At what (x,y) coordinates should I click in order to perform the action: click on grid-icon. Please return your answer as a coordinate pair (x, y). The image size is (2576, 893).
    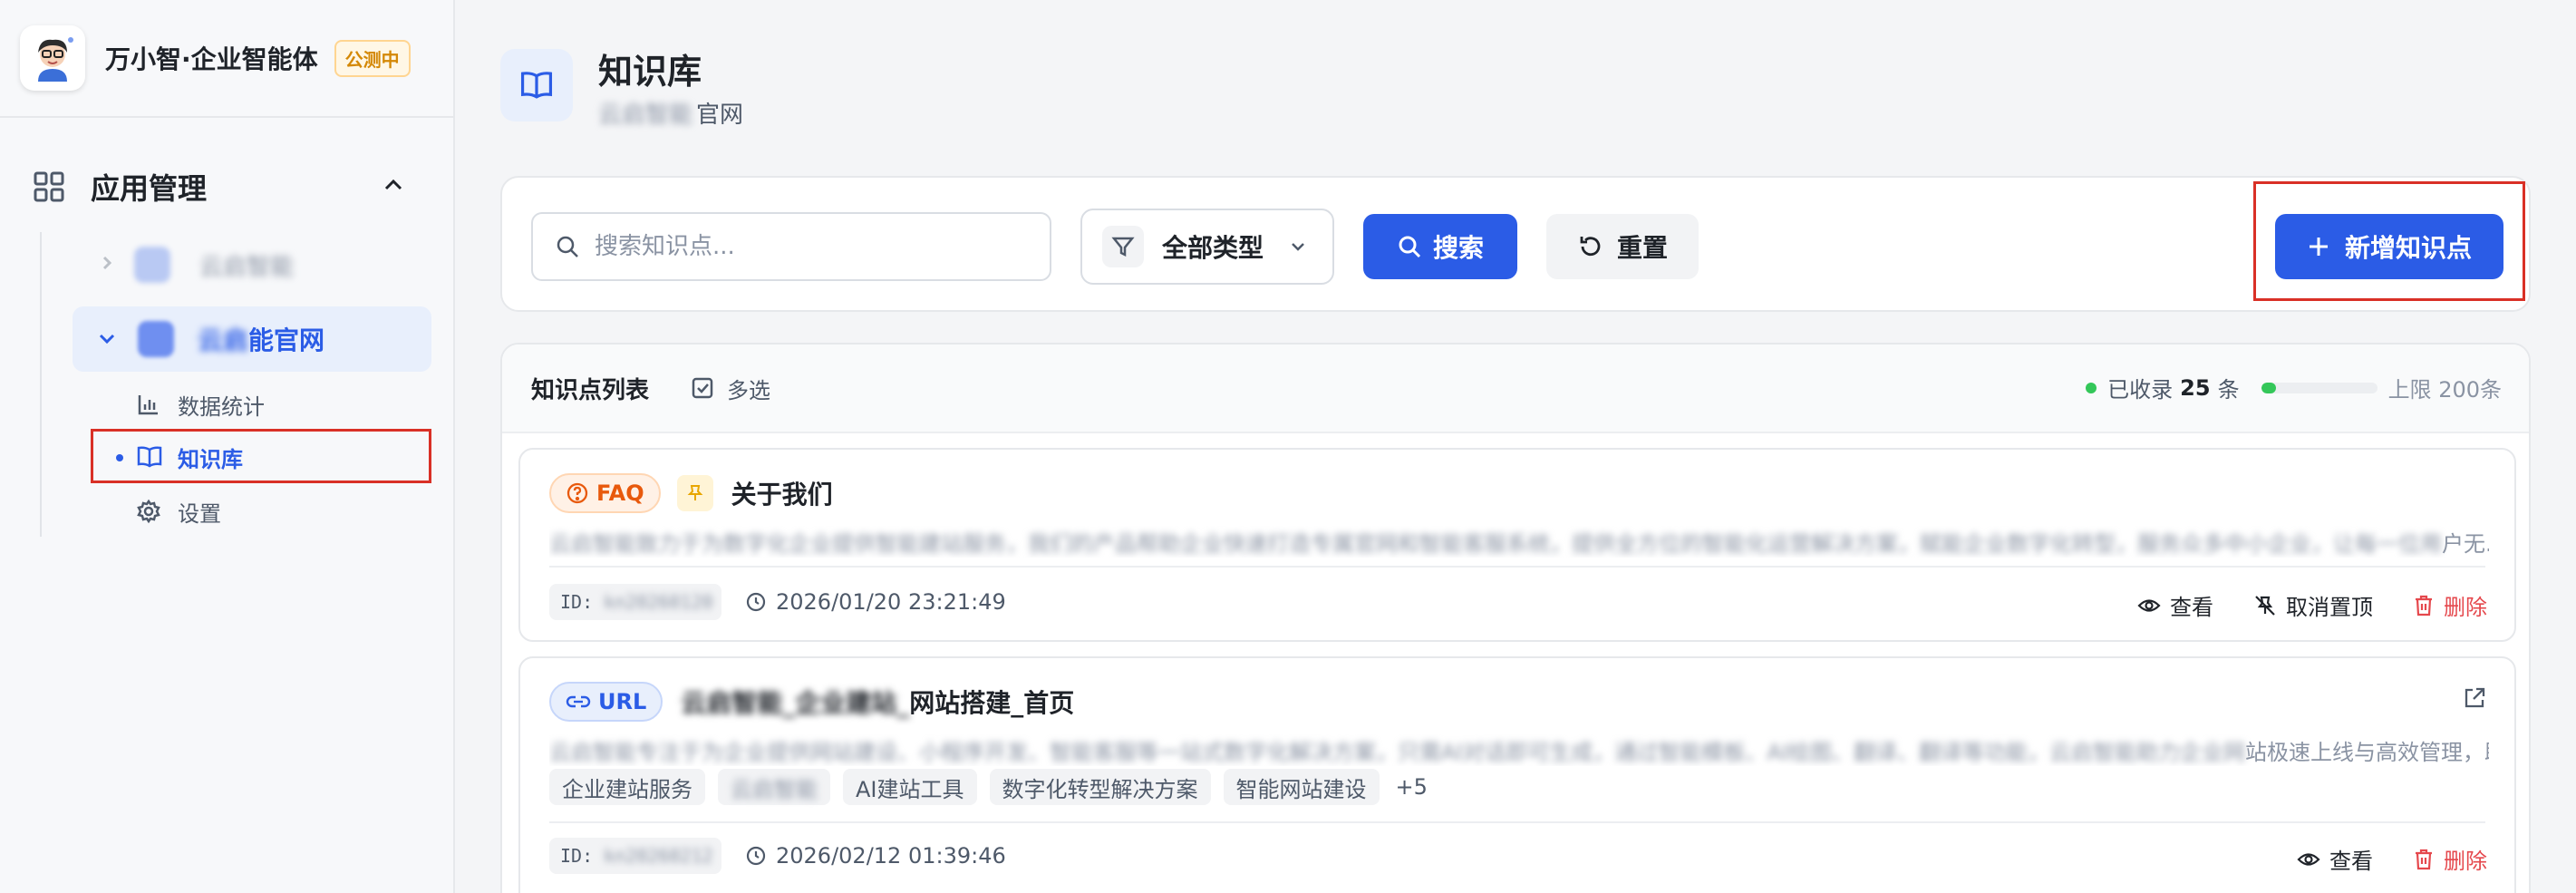
    Looking at the image, I should click on (49, 186).